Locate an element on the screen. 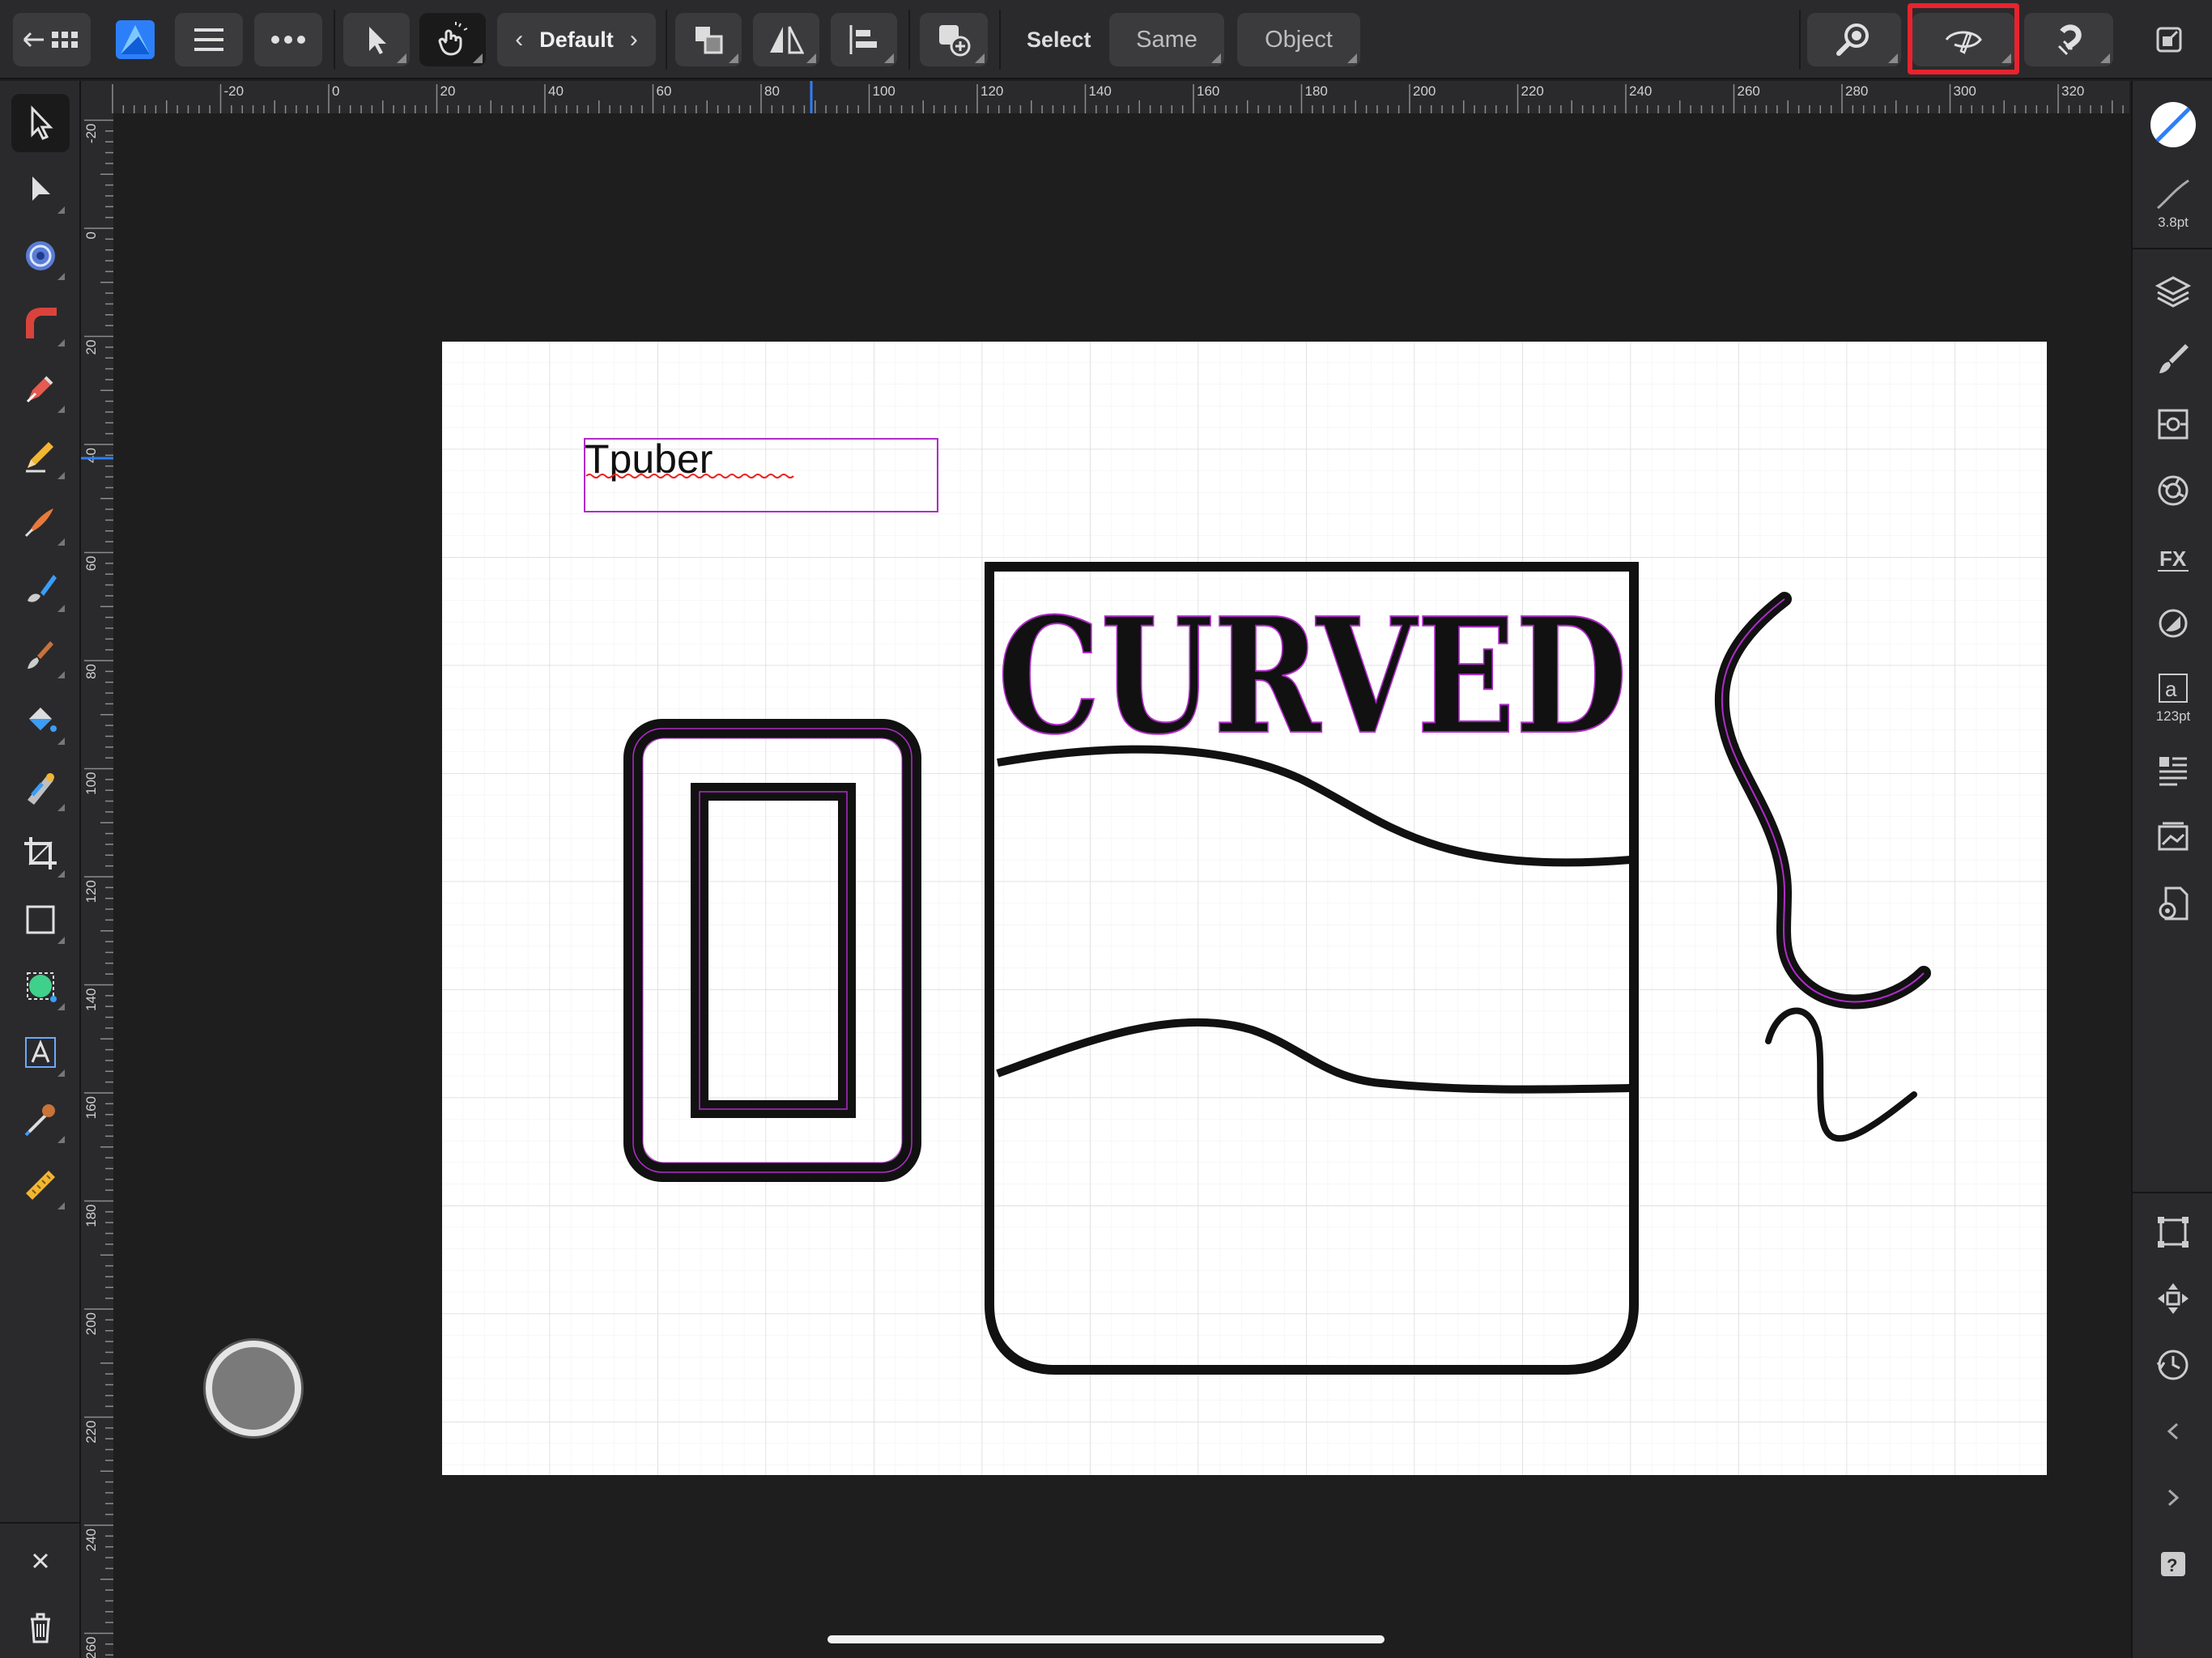 The height and width of the screenshot is (1658, 2212). effects-button: FX is located at coordinates (2173, 557).